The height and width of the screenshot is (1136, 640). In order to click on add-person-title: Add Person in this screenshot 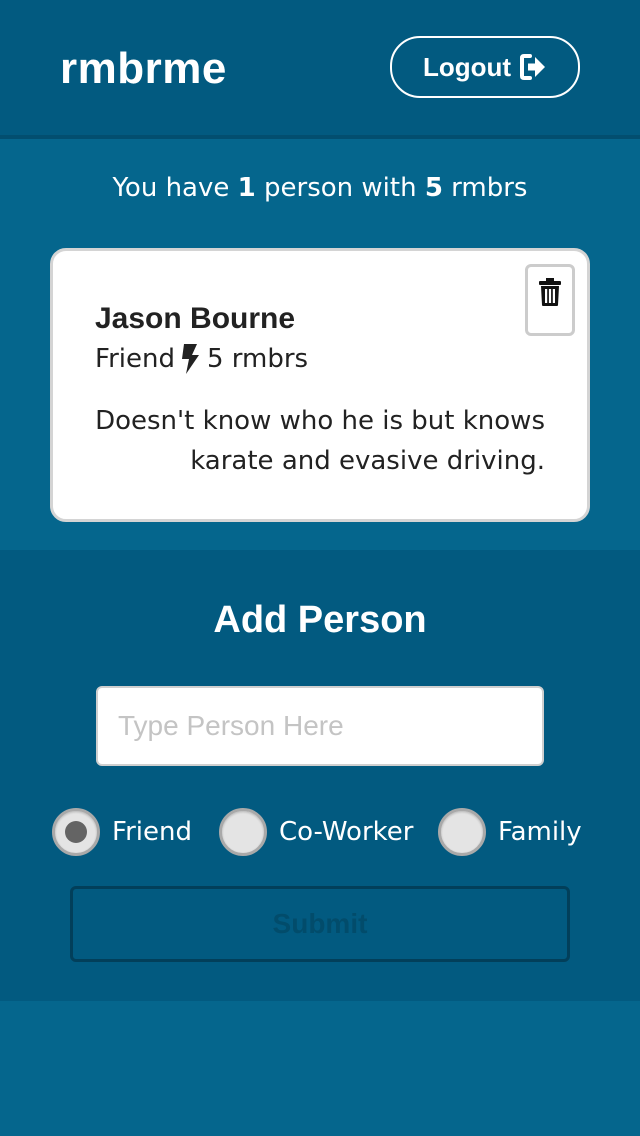, I will do `click(320, 620)`.